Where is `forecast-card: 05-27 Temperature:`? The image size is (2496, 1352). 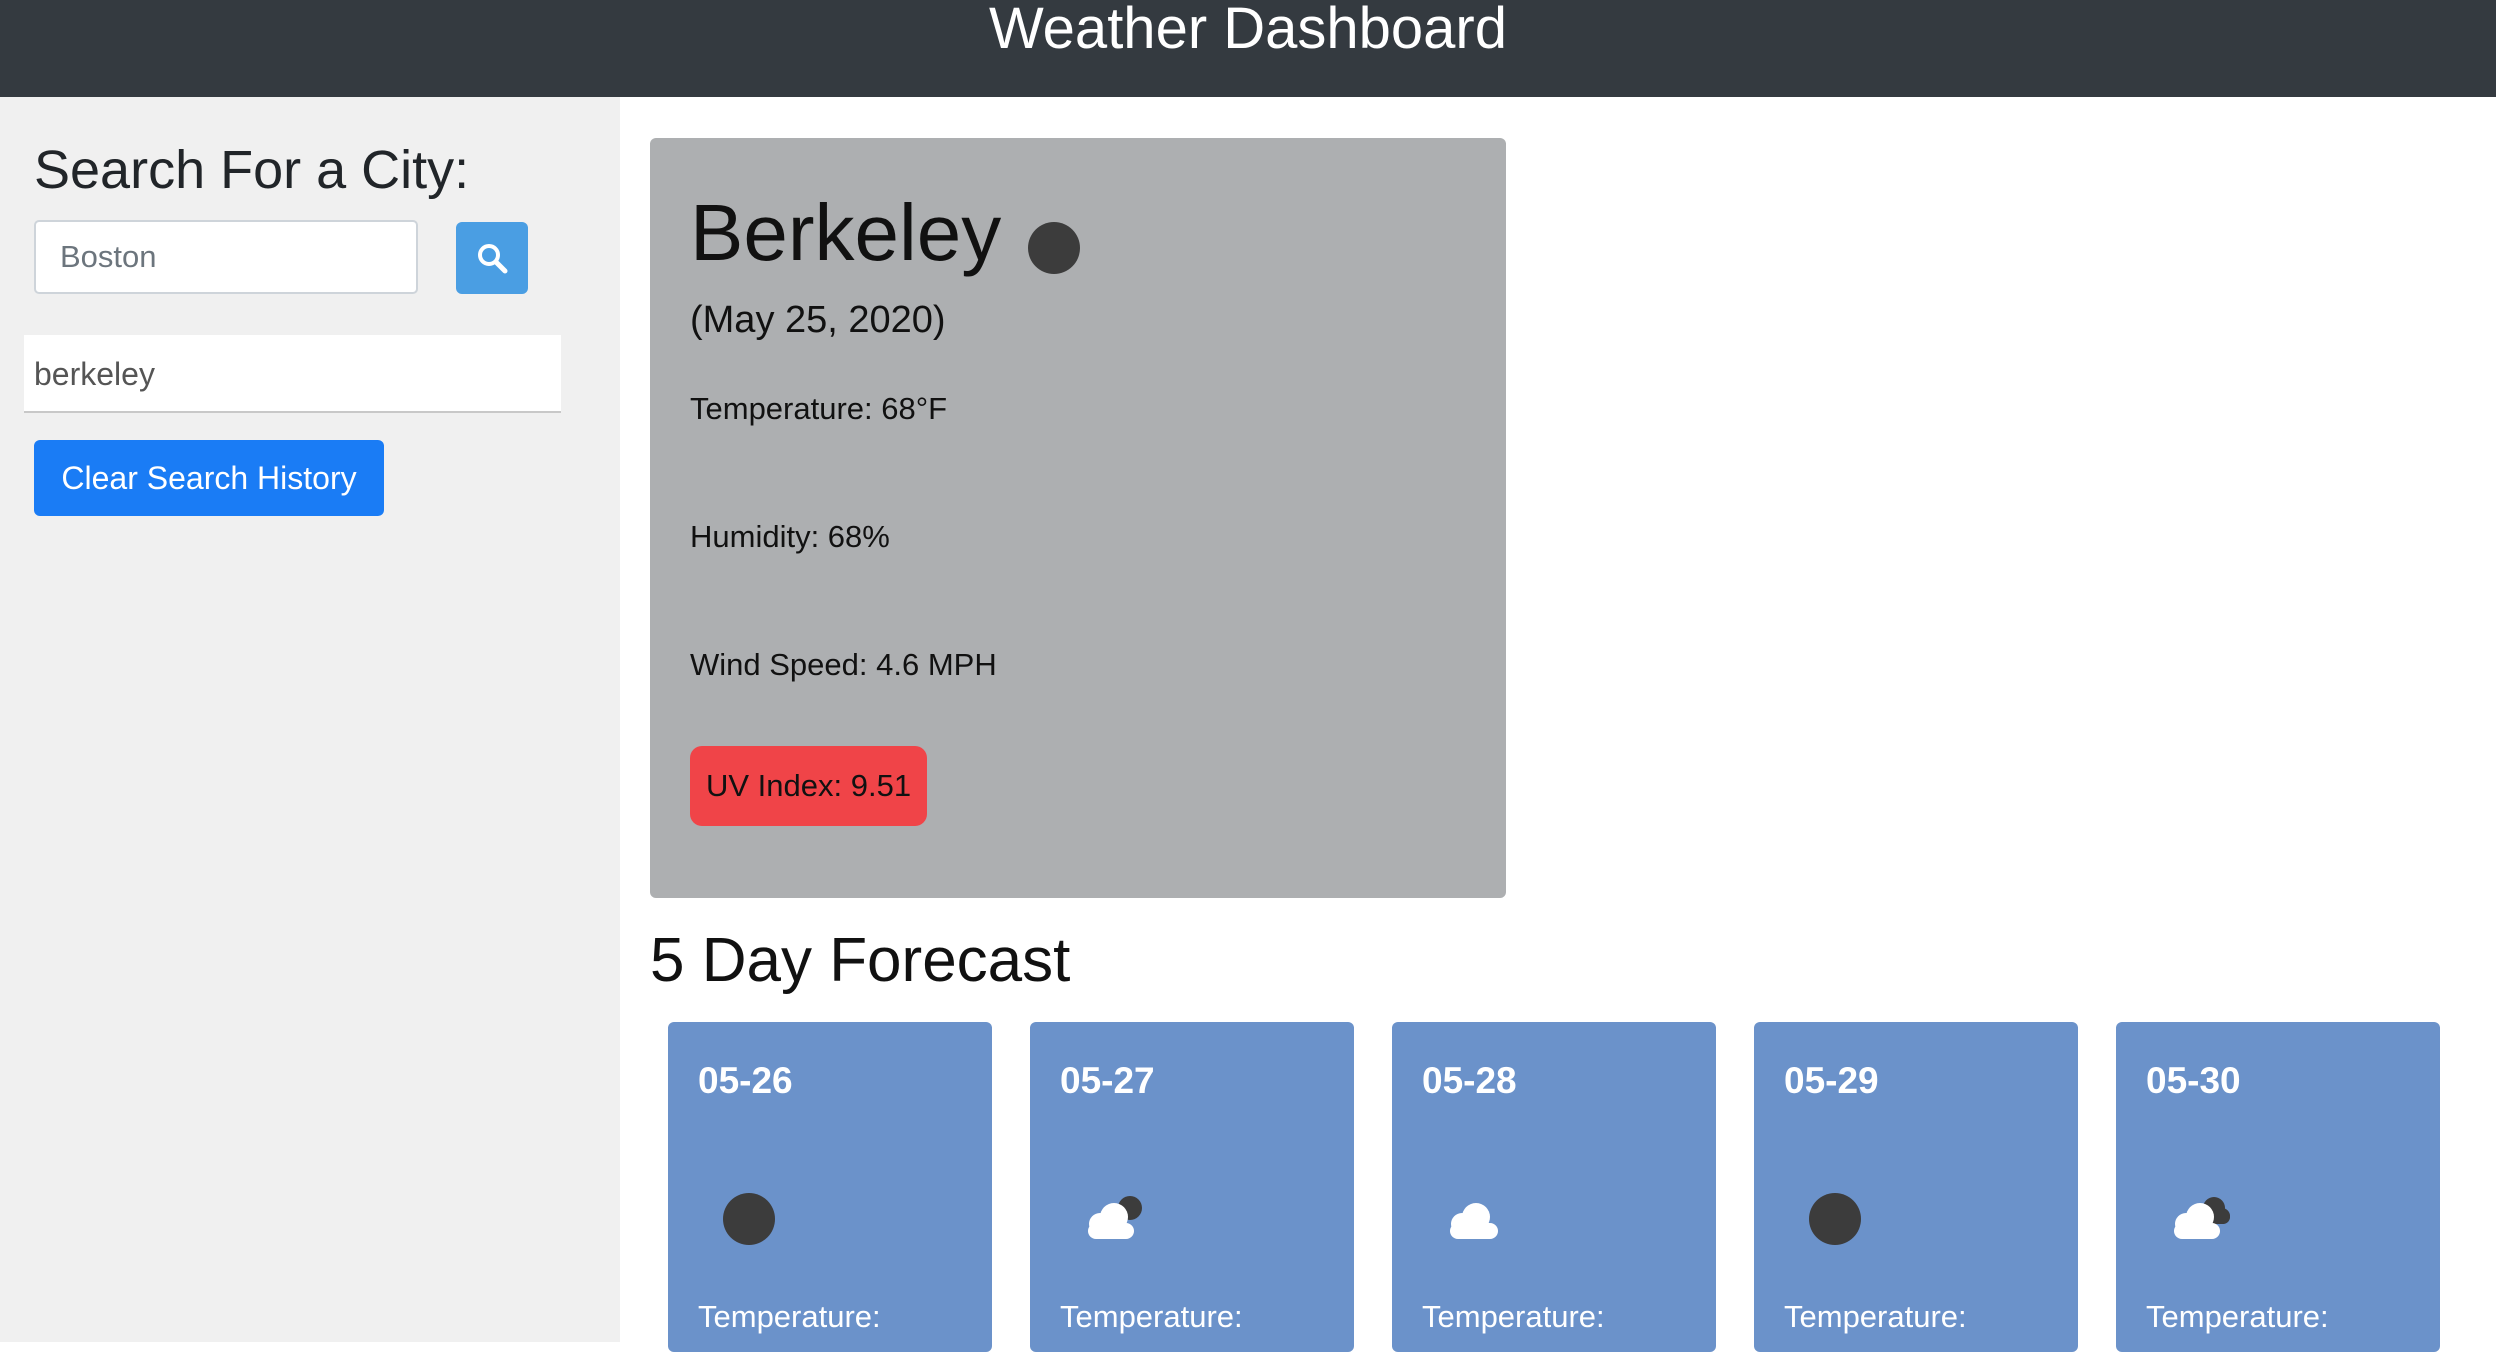
forecast-card: 05-27 Temperature: is located at coordinates (1192, 1187).